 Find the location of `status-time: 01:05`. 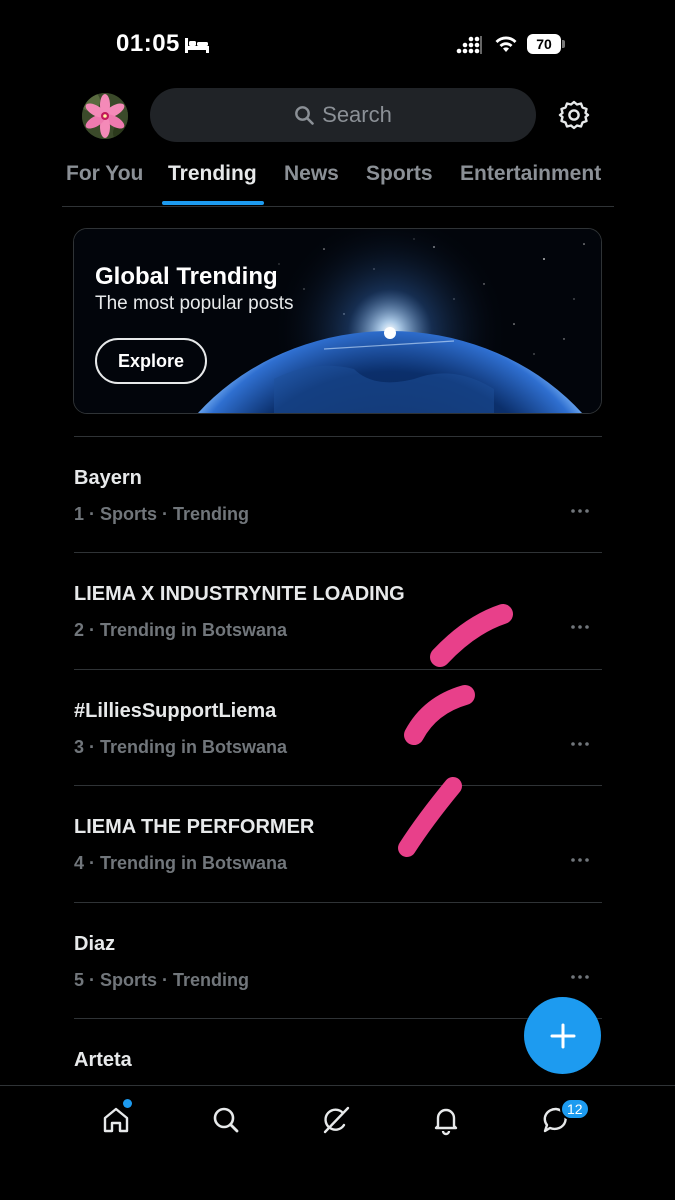

status-time: 01:05 is located at coordinates (148, 43).